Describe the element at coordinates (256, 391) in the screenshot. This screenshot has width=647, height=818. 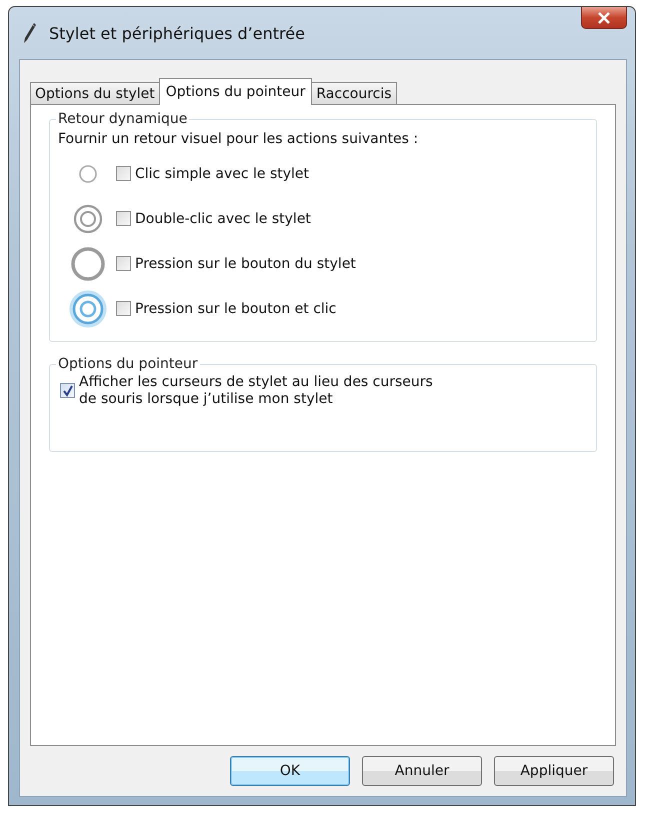
I see `checkbox-label: Afficher les curseurs de stylet au lieu des curseurs de souris lorsque j’utilise mon stylet` at that location.